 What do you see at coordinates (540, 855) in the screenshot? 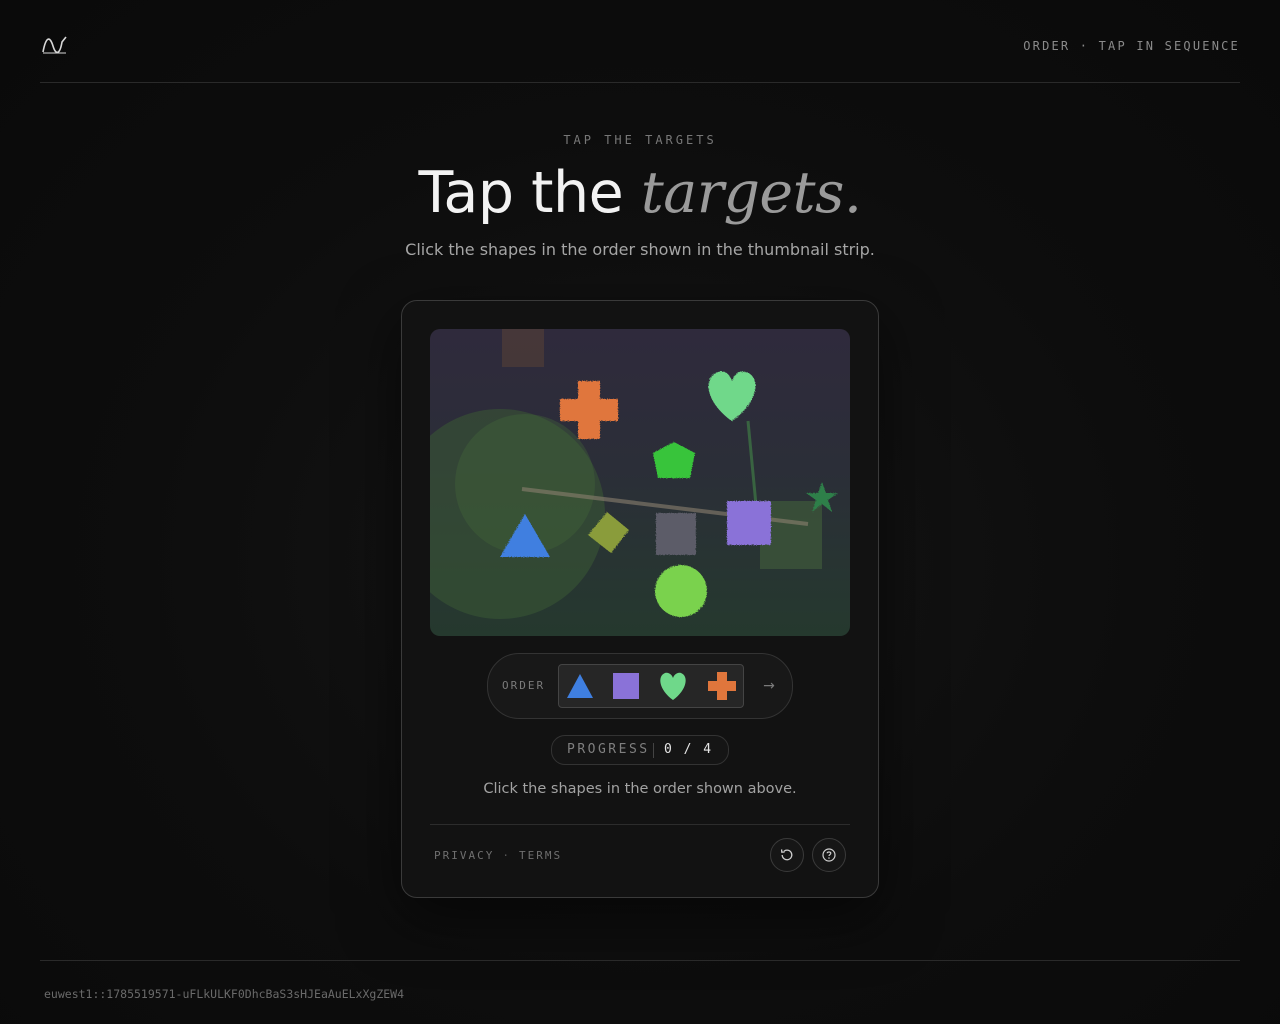
I see `terms-link: TERMS` at bounding box center [540, 855].